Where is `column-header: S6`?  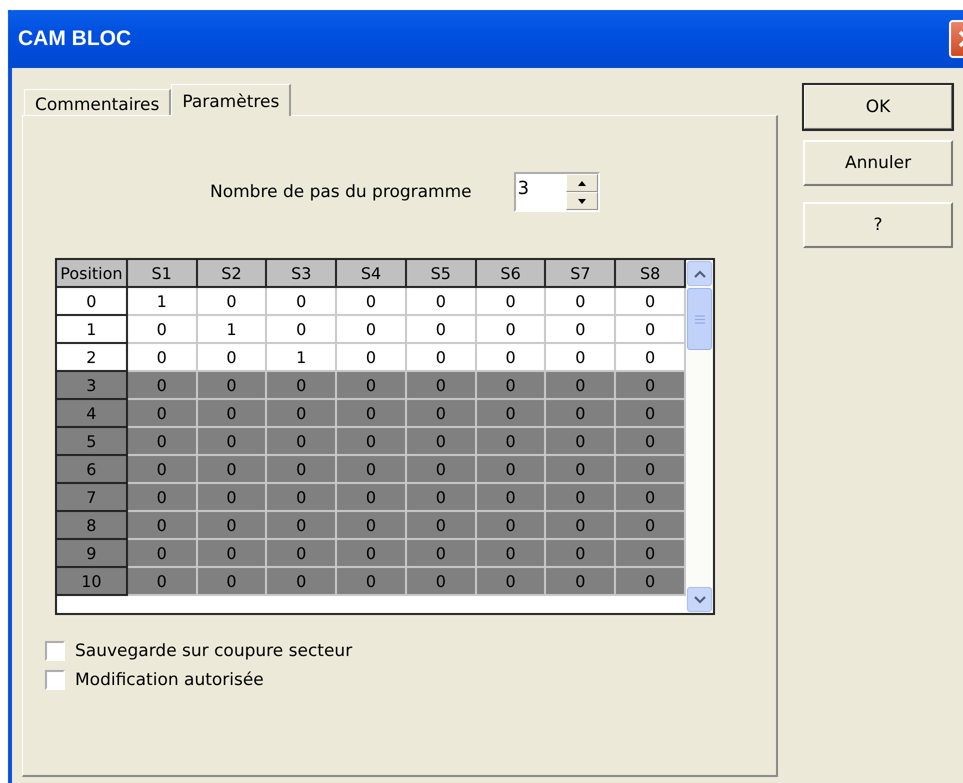 column-header: S6 is located at coordinates (511, 274).